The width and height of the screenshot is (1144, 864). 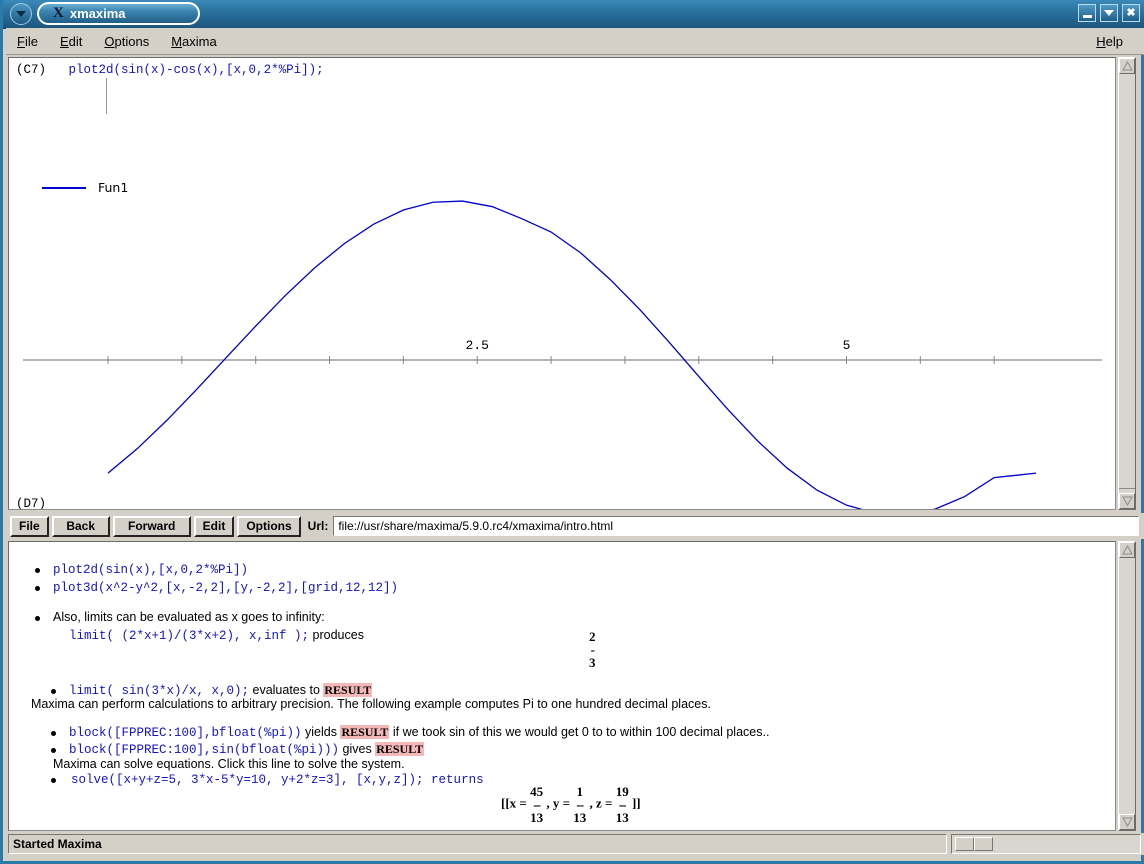 I want to click on menu-maxima: Maxima, so click(x=194, y=41).